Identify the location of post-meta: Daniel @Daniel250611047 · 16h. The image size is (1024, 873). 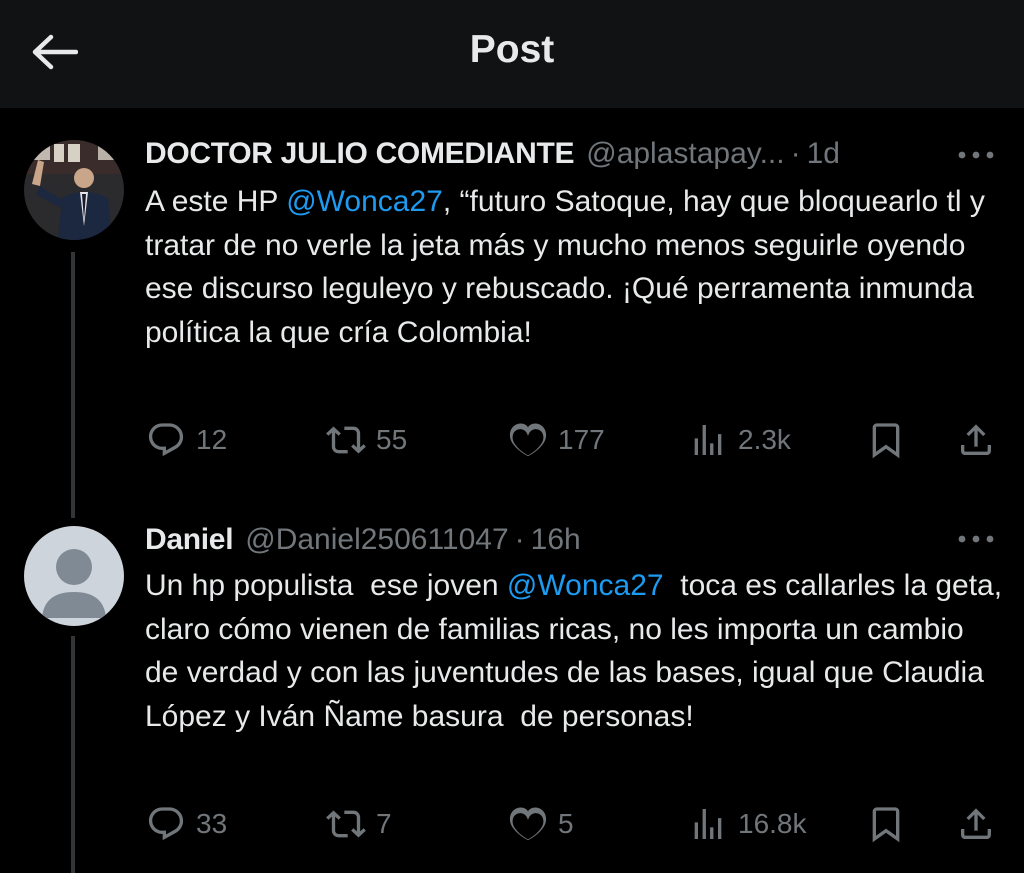
(363, 540).